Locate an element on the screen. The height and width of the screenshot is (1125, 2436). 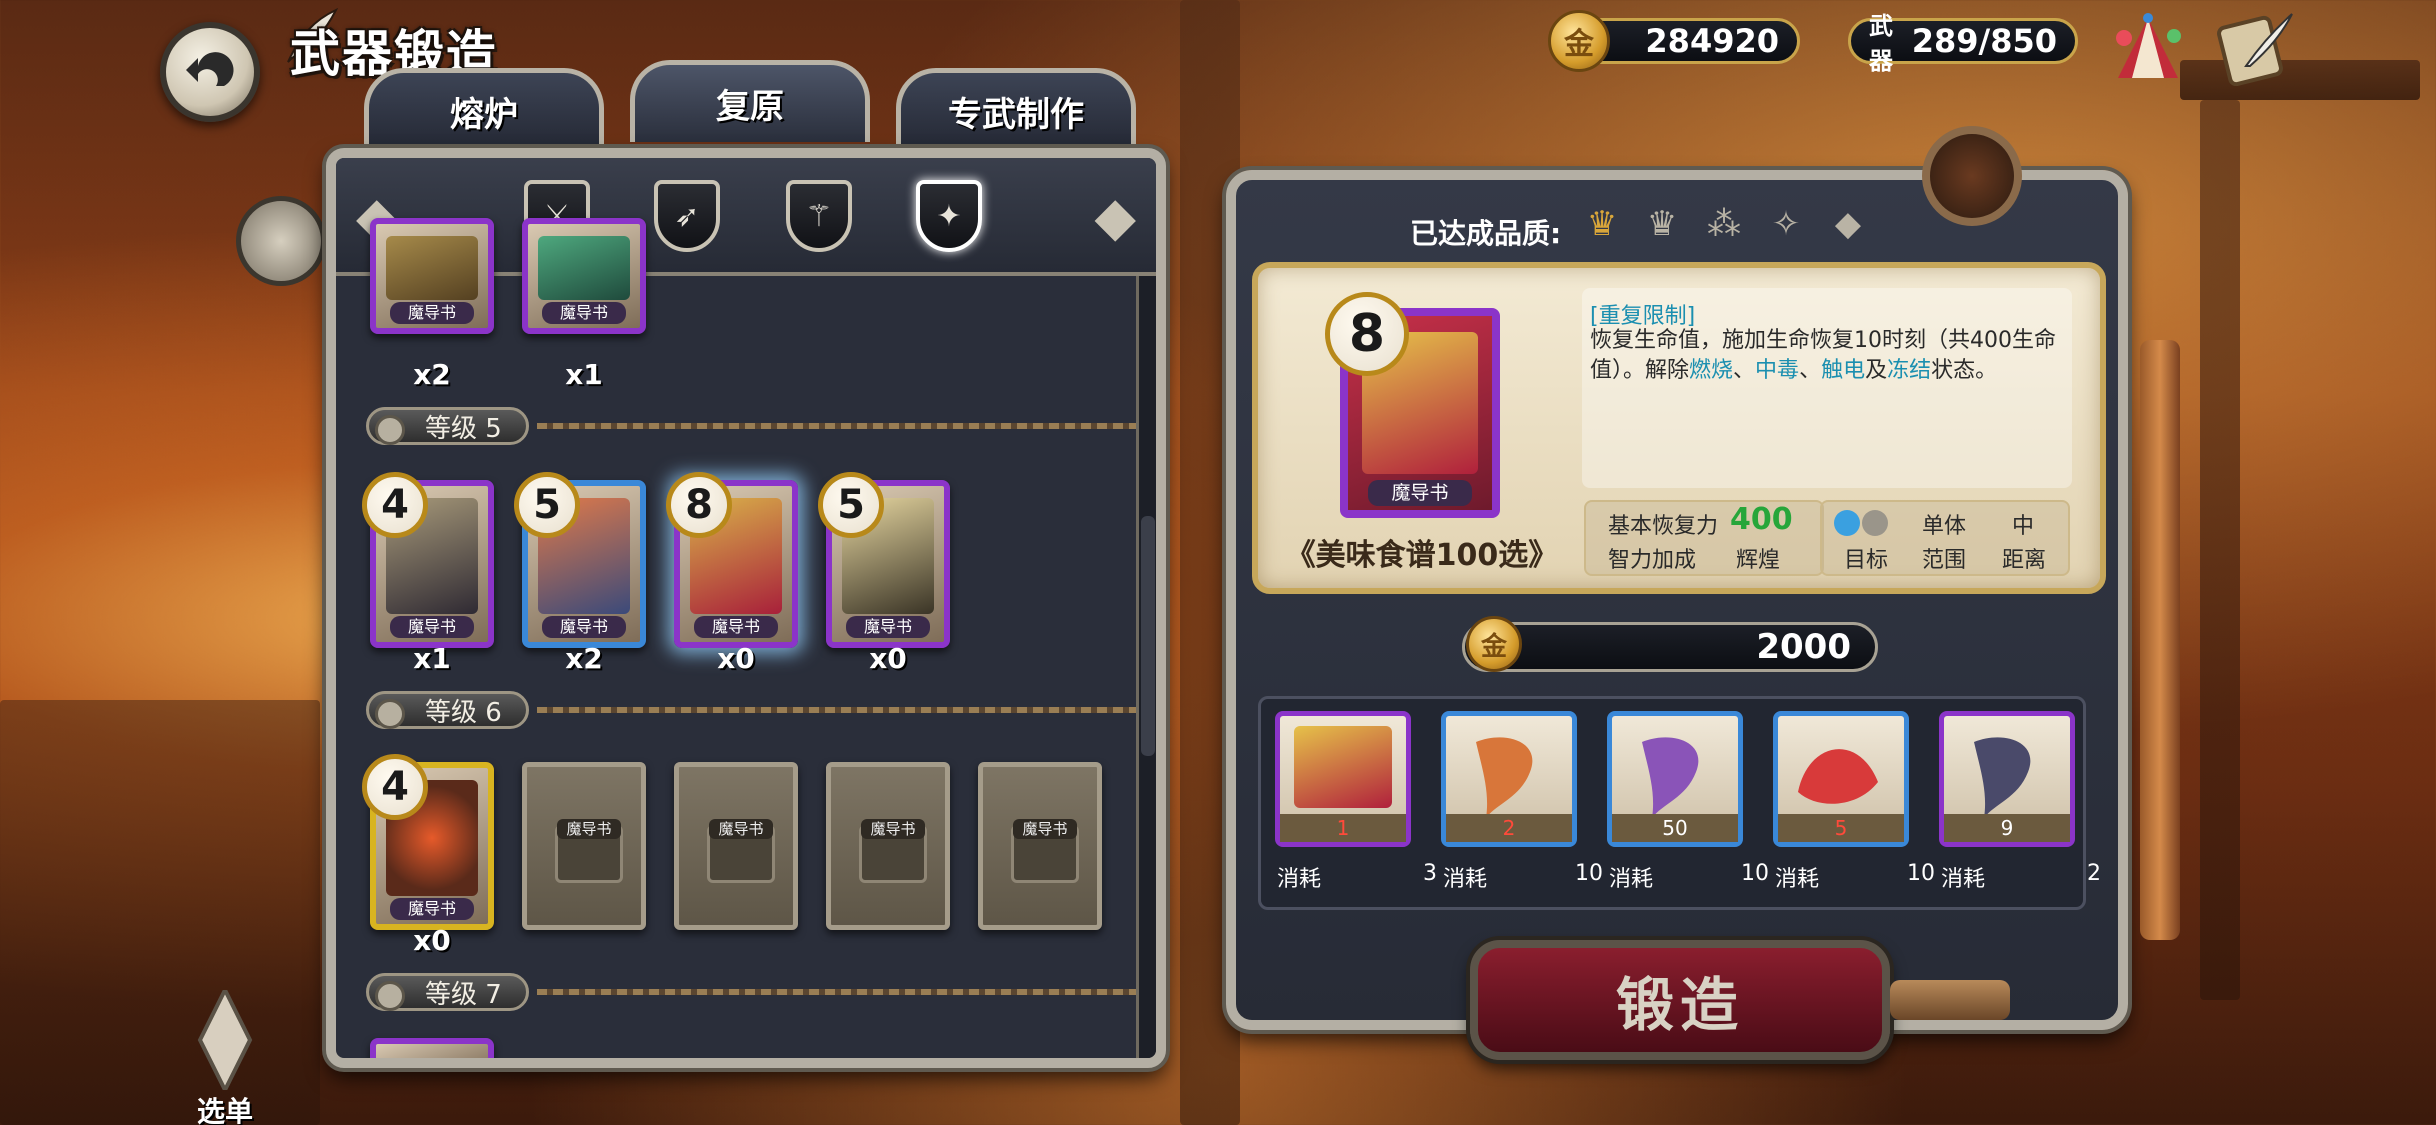
base-recovery-value: 400 is located at coordinates (1761, 519).